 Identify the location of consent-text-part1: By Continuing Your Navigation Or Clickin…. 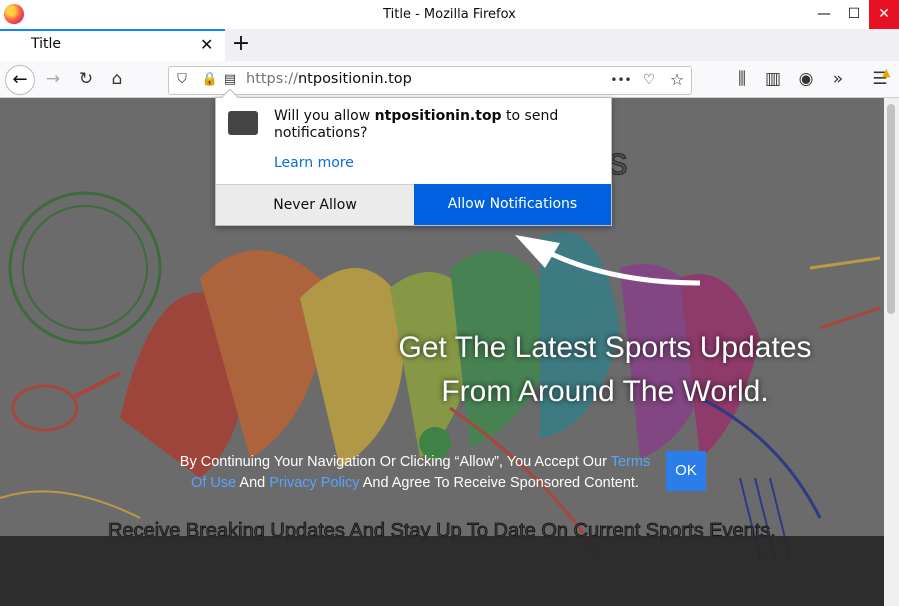
(395, 462).